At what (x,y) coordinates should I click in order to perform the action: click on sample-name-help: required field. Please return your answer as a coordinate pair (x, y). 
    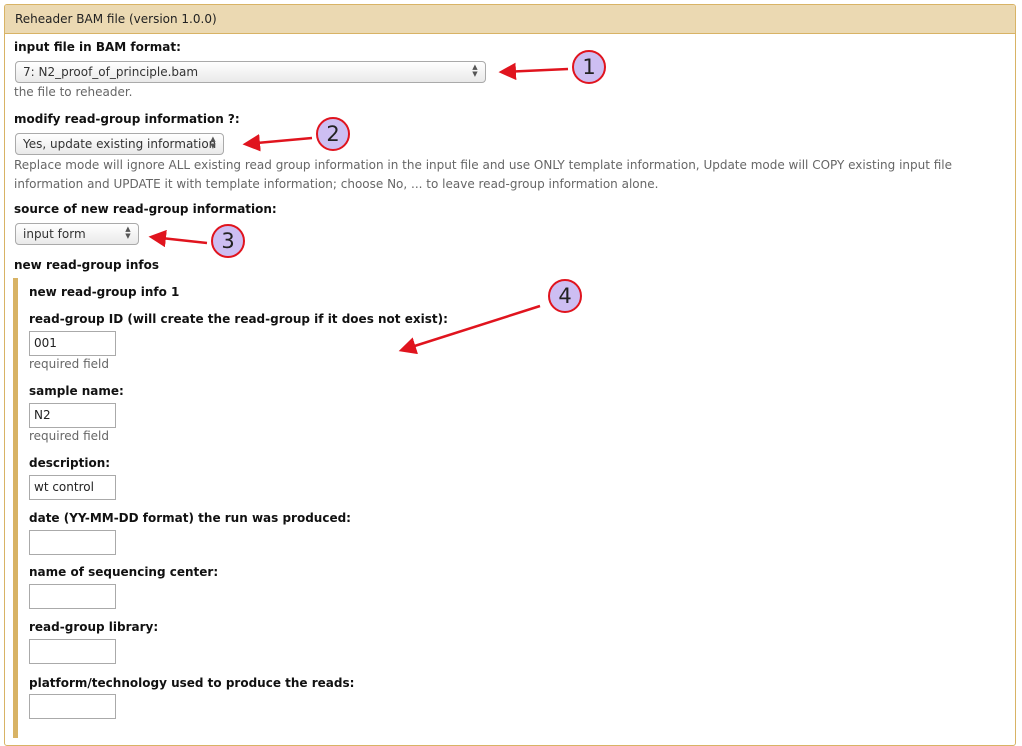
    Looking at the image, I should click on (69, 436).